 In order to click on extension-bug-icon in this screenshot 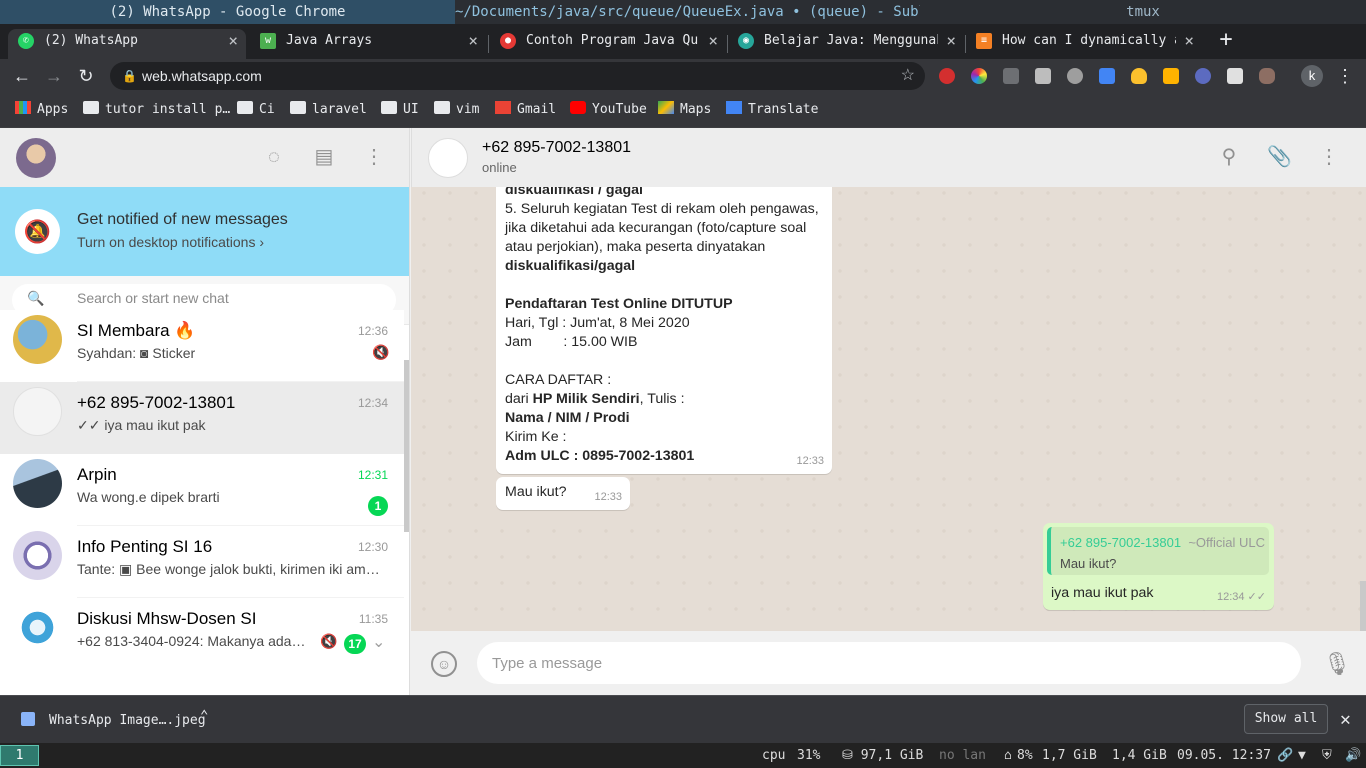, I will do `click(1267, 76)`.